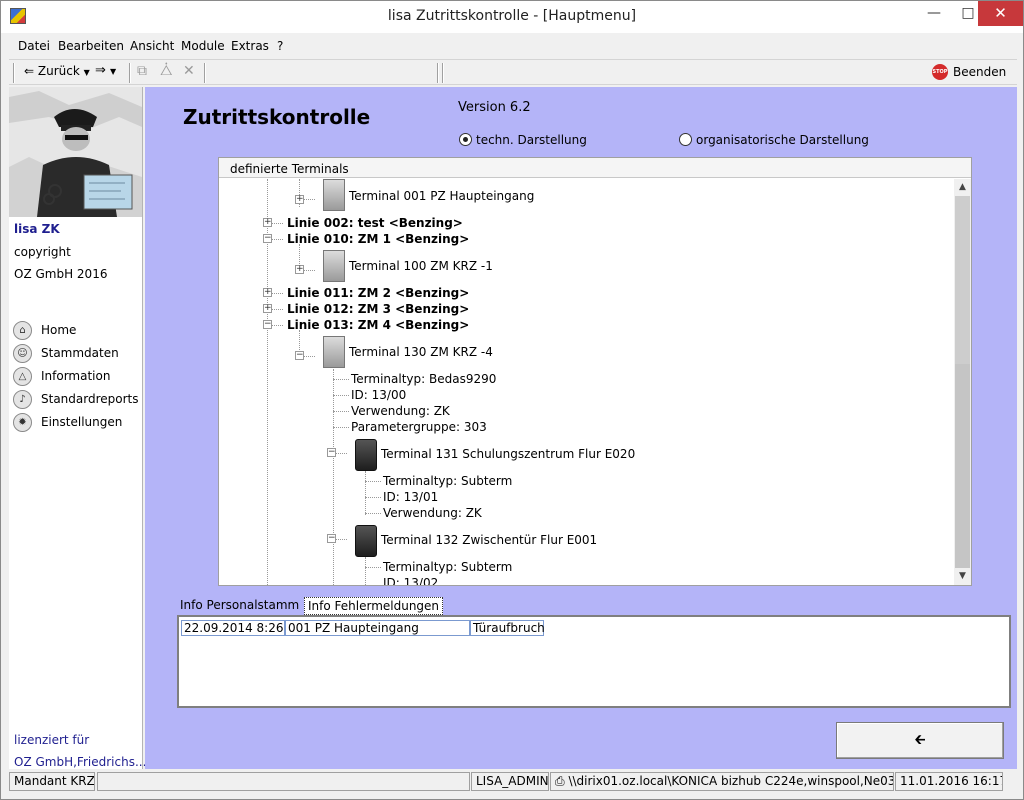 This screenshot has height=800, width=1024. I want to click on nav-information: △ Information, so click(77, 376).